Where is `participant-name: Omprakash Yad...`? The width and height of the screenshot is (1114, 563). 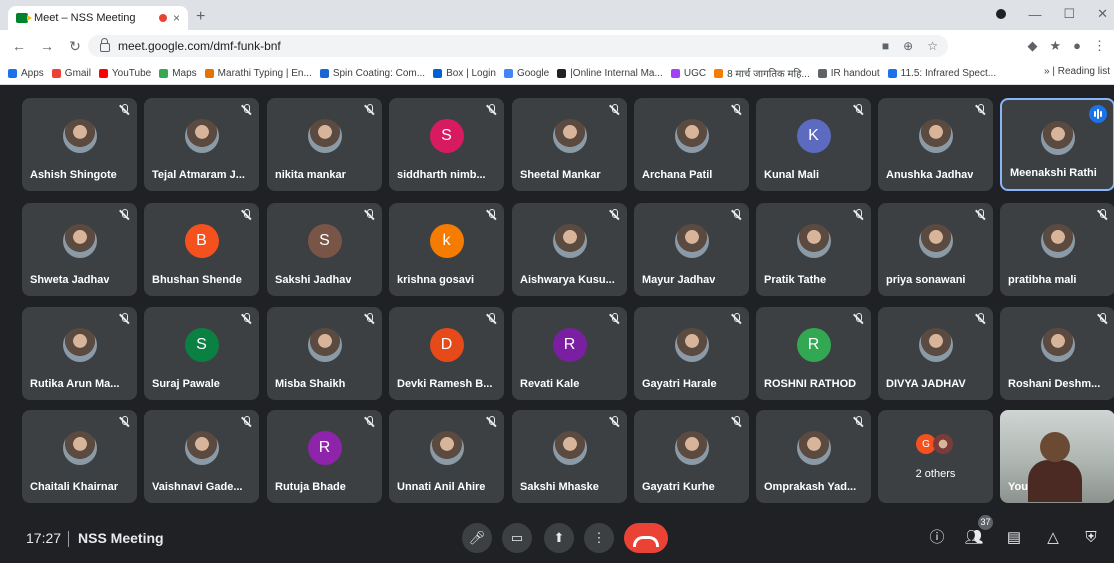
participant-name: Omprakash Yad... is located at coordinates (810, 487).